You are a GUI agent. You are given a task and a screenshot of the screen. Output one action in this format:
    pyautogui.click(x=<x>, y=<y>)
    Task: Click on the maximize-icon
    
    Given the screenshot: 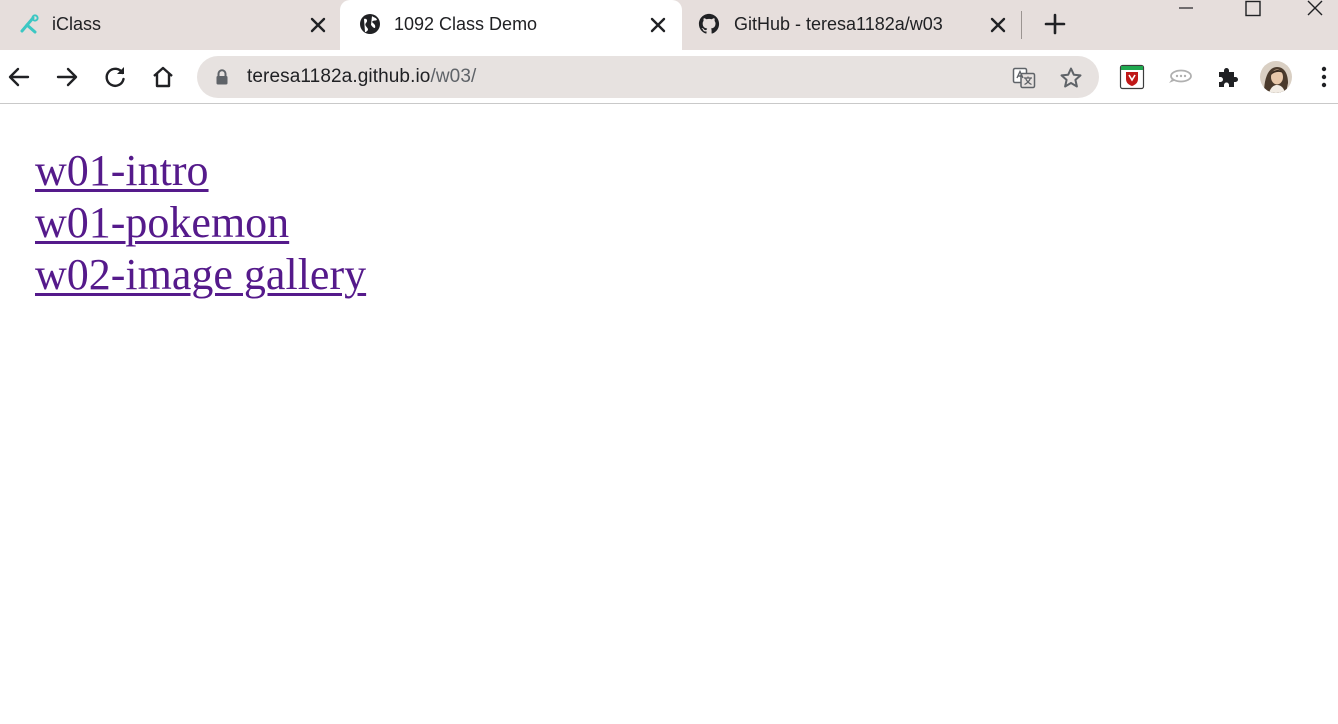 What is the action you would take?
    pyautogui.click(x=1253, y=11)
    